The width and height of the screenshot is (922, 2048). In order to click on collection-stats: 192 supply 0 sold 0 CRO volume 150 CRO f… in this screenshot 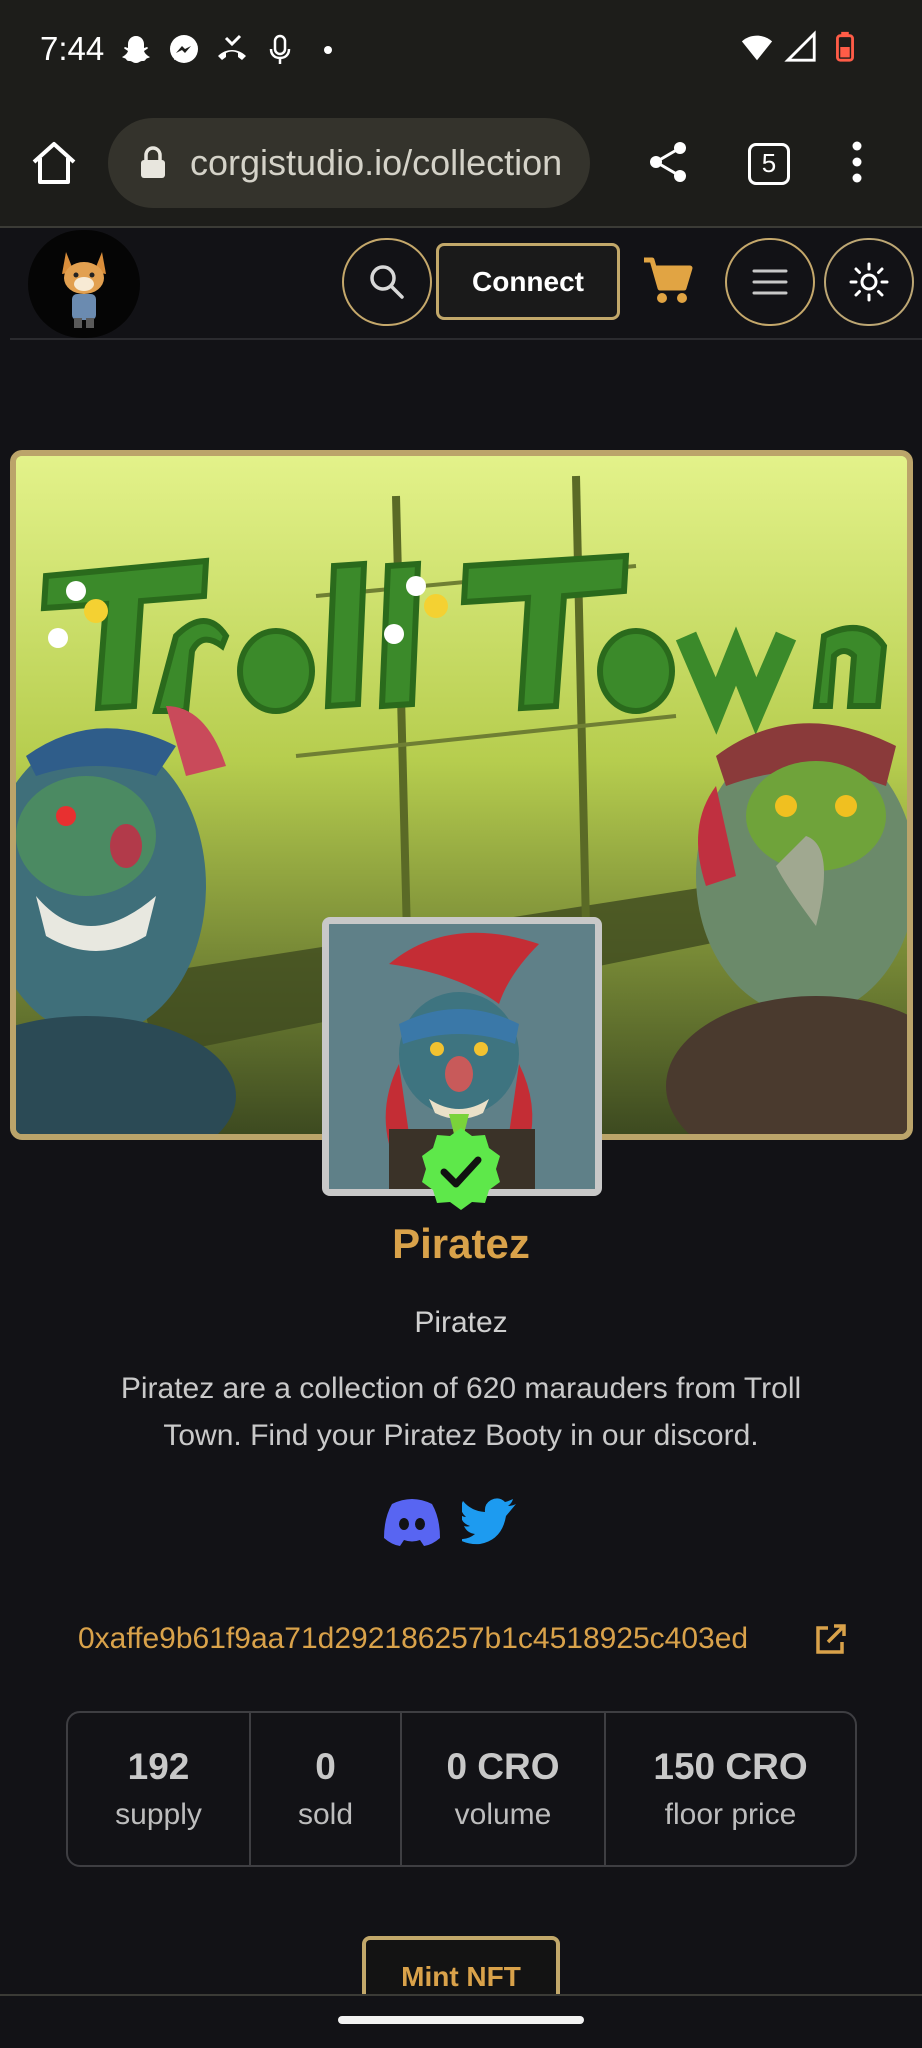, I will do `click(461, 1789)`.